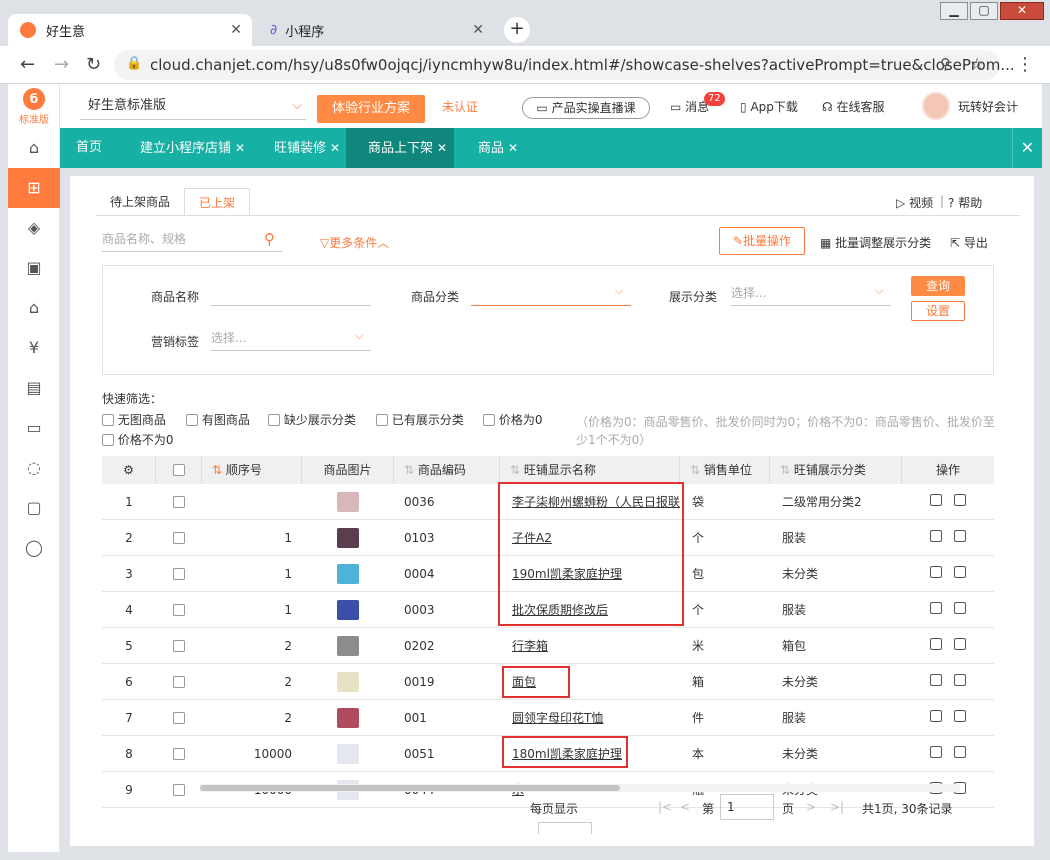 This screenshot has height=860, width=1050. Describe the element at coordinates (811, 807) in the screenshot. I see `next-page-icon: >` at that location.